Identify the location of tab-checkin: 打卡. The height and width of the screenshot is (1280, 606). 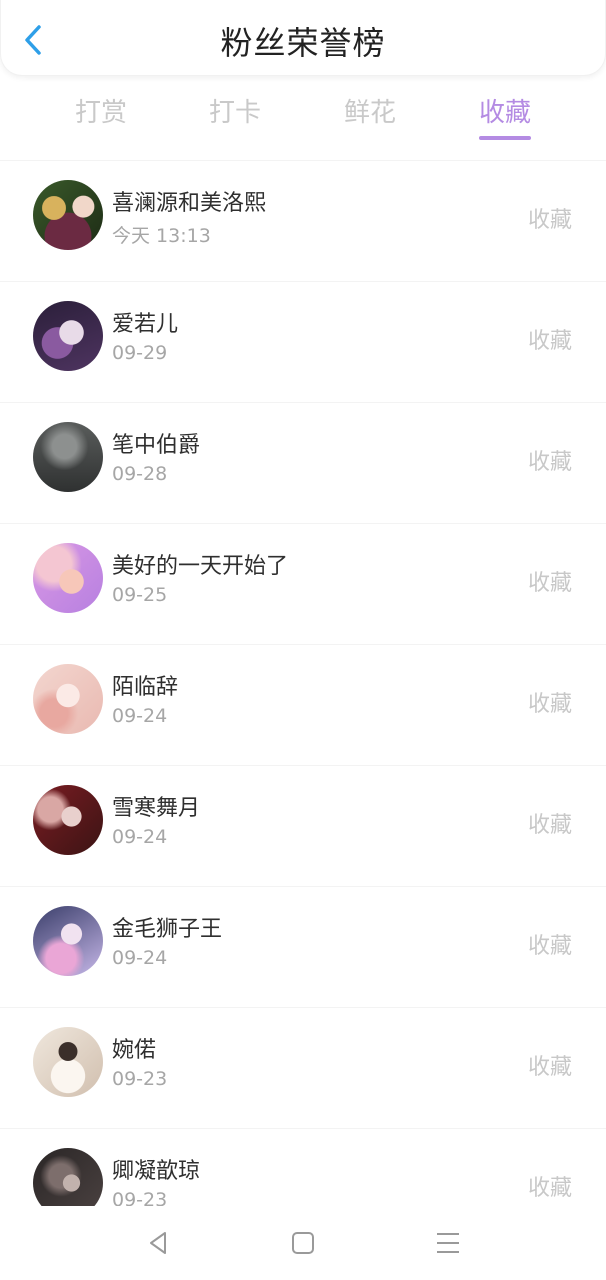
(235, 110).